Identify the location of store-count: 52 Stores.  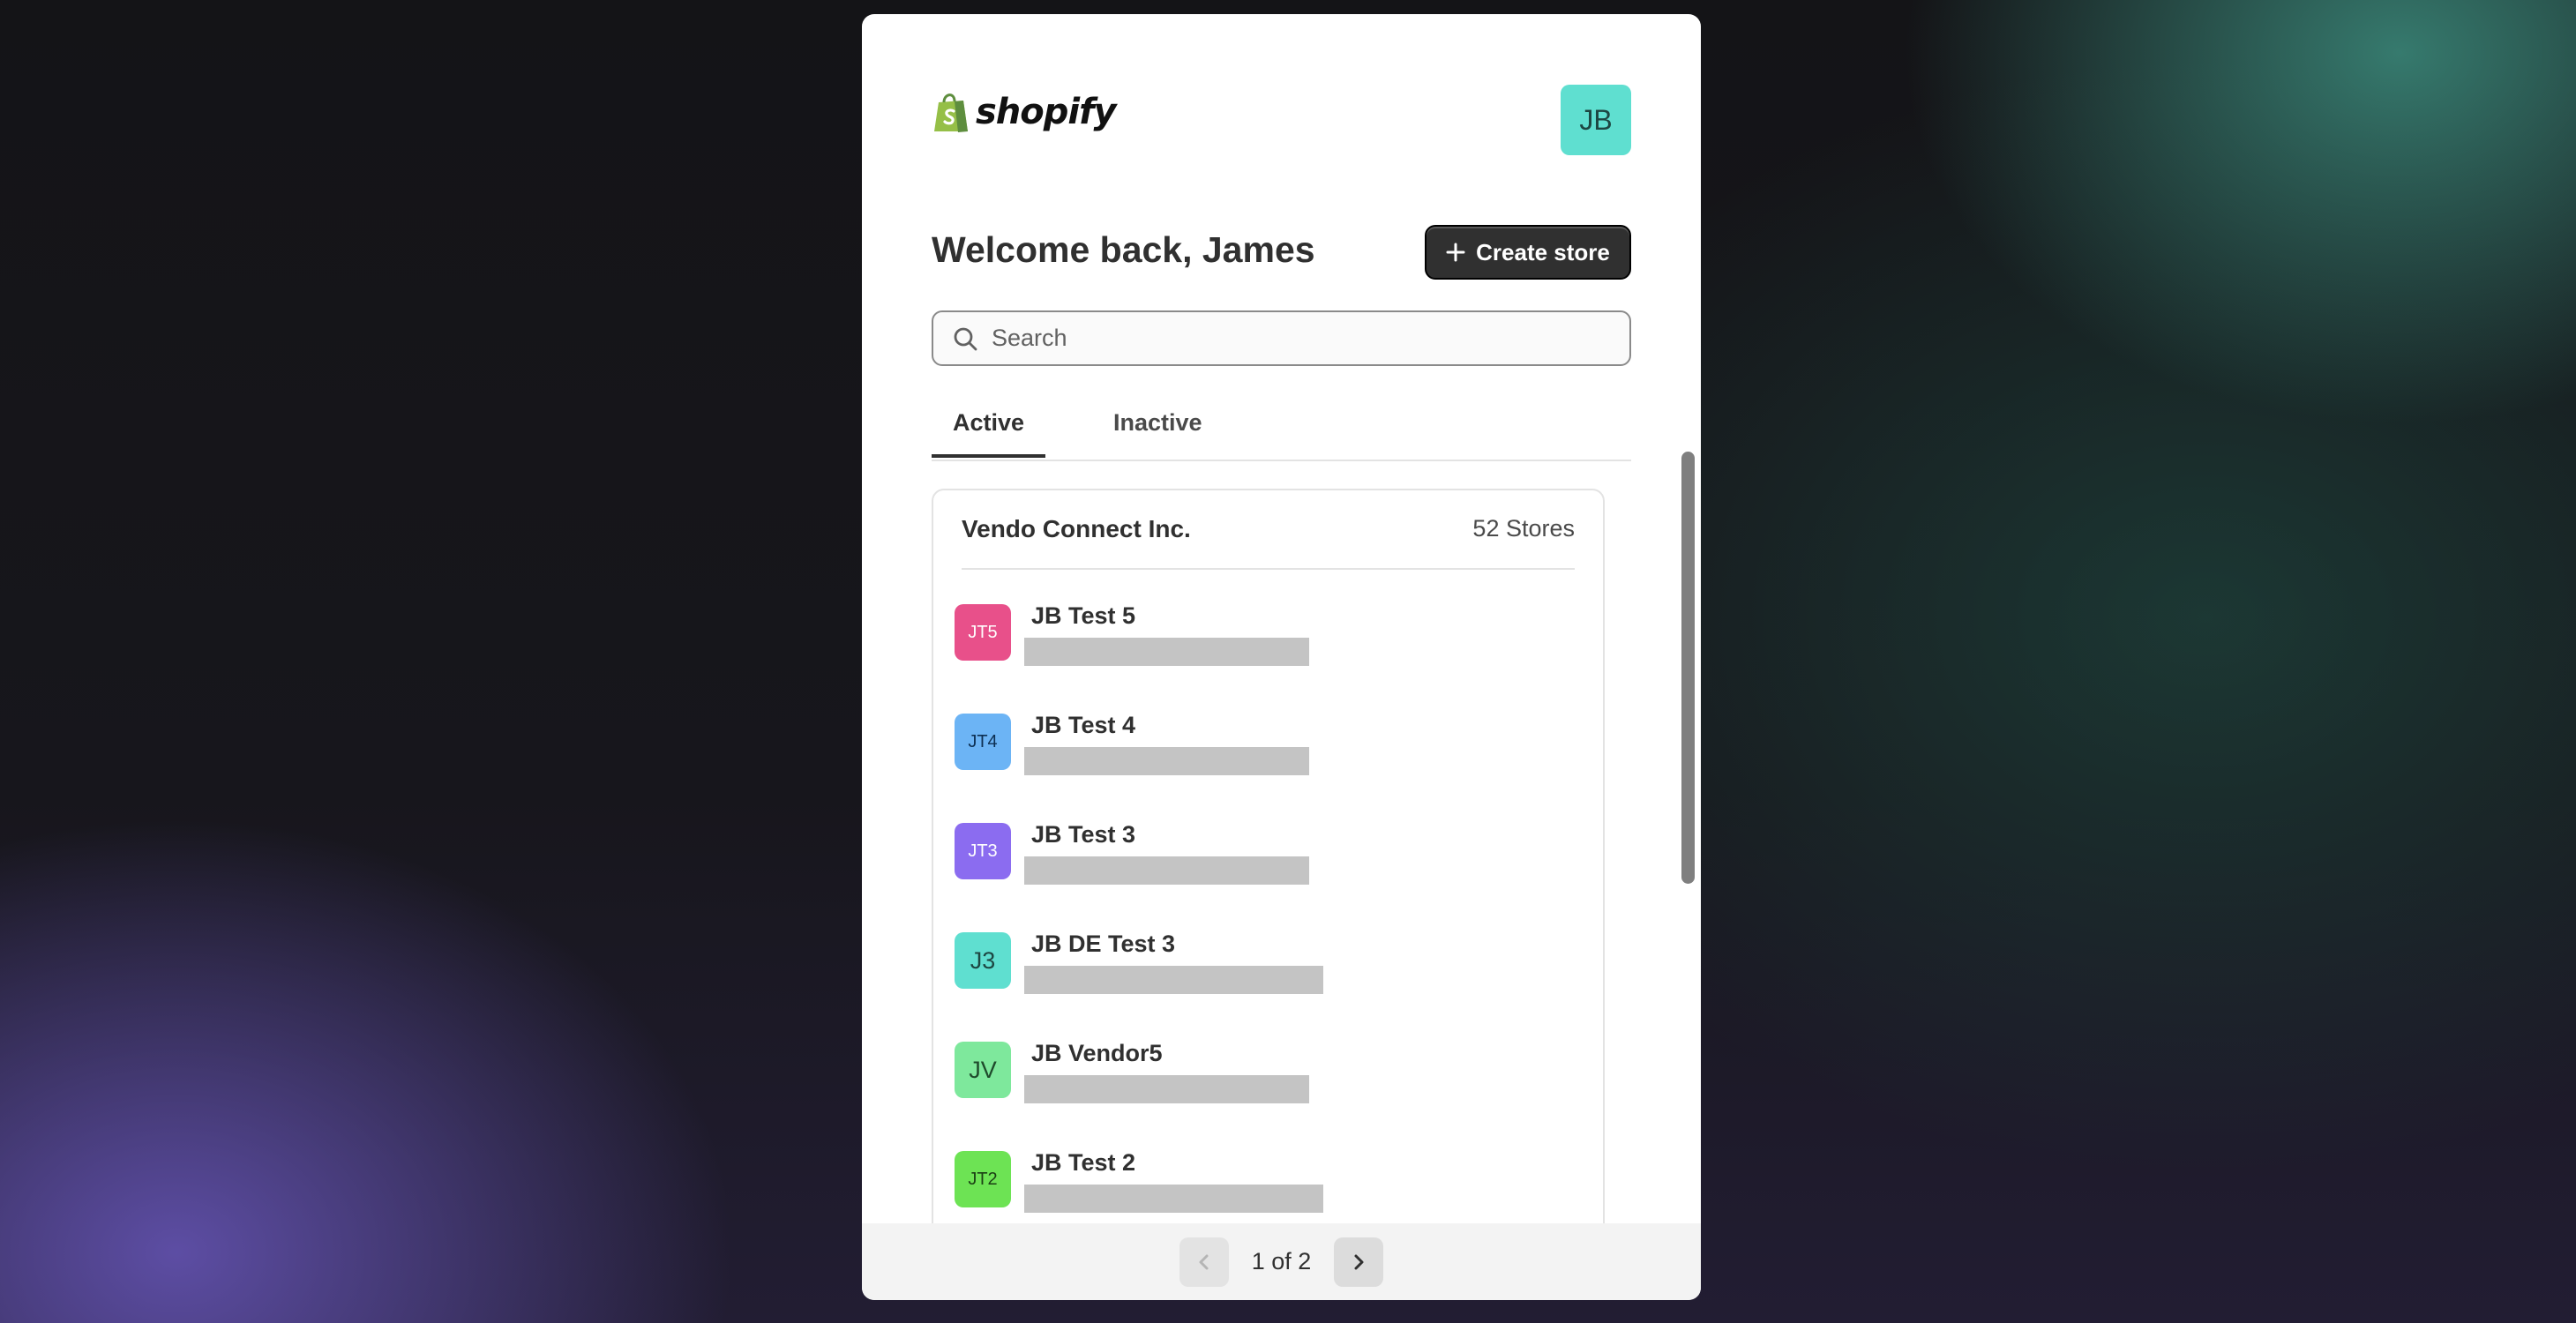
(1524, 528).